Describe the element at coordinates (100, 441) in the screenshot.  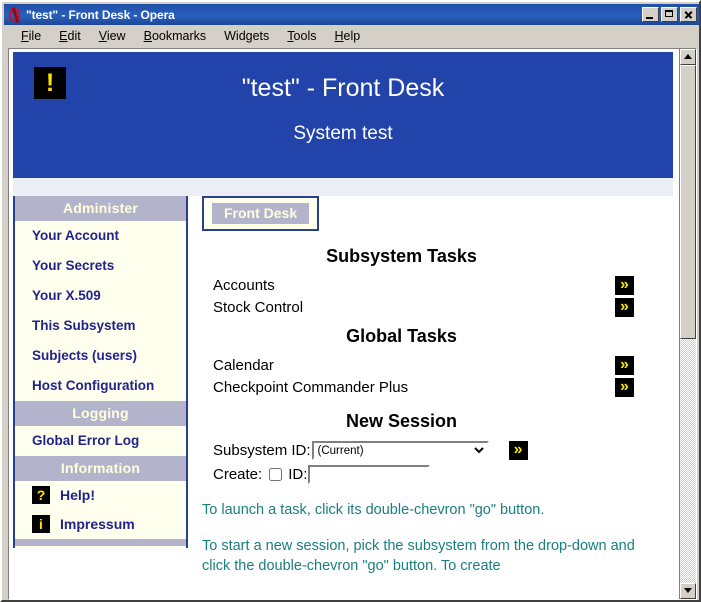
I see `sidebar-item-global-error-log: Global Error Log` at that location.